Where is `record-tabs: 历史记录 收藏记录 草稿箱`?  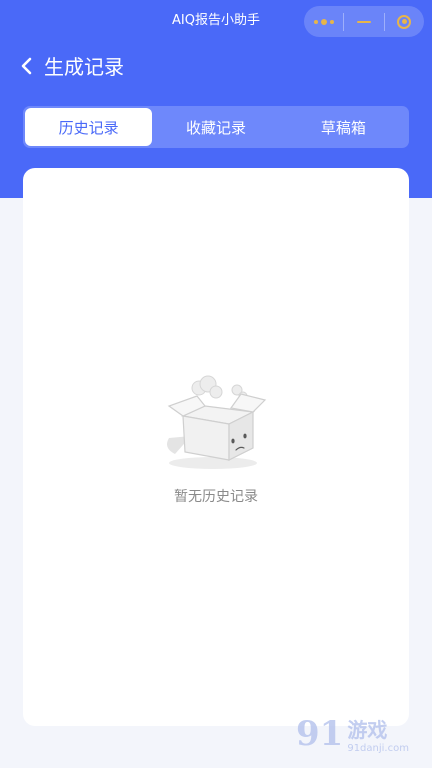 record-tabs: 历史记录 收藏记录 草稿箱 is located at coordinates (216, 127).